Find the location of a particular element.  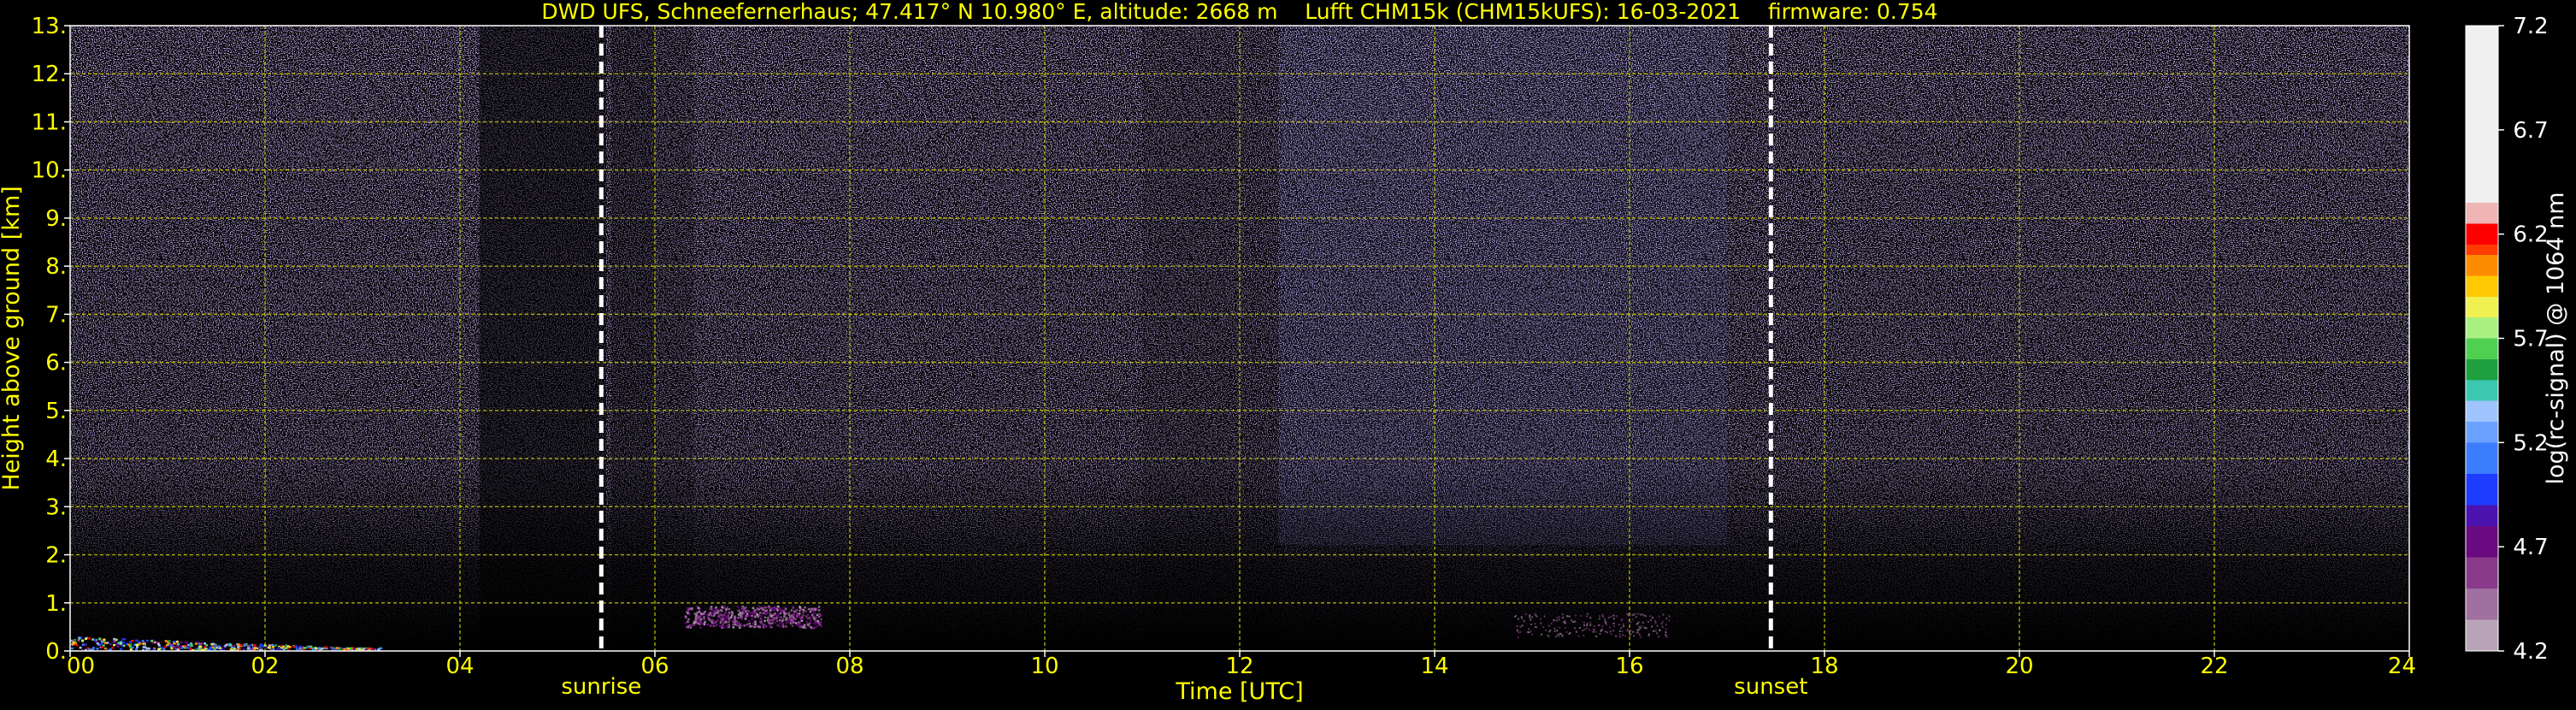

x-tick-label: 24 is located at coordinates (2402, 666).